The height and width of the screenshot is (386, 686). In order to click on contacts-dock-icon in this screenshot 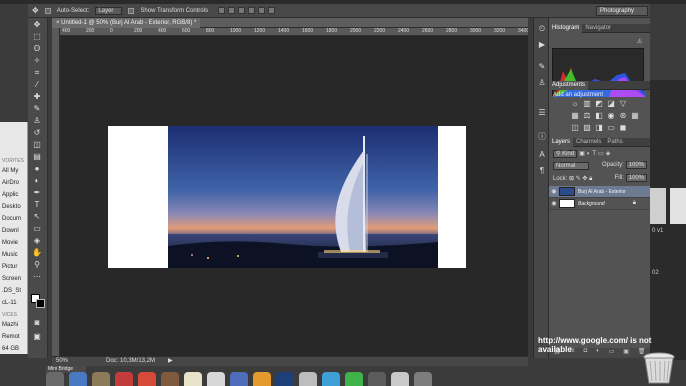, I will do `click(170, 379)`.